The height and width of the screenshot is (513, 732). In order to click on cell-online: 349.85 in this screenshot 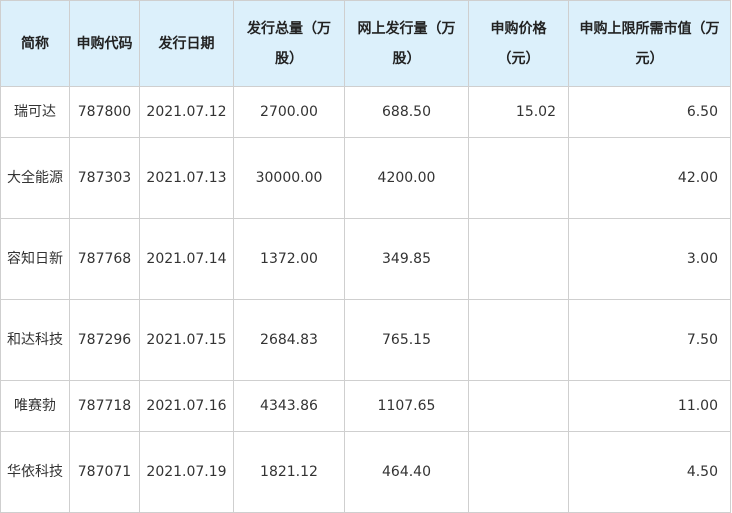, I will do `click(406, 259)`.